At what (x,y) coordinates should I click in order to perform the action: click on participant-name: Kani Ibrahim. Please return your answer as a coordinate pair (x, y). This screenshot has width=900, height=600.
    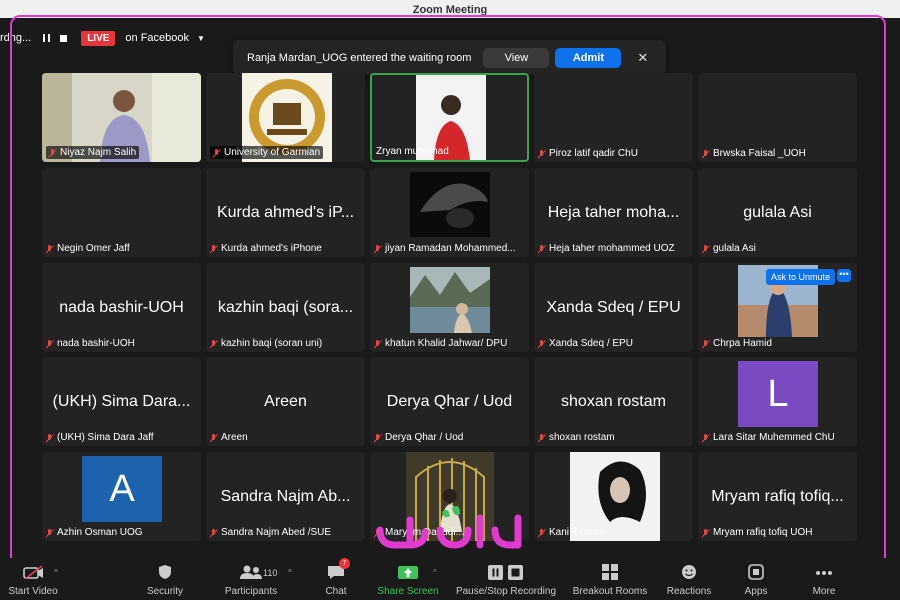
    Looking at the image, I should click on (571, 532).